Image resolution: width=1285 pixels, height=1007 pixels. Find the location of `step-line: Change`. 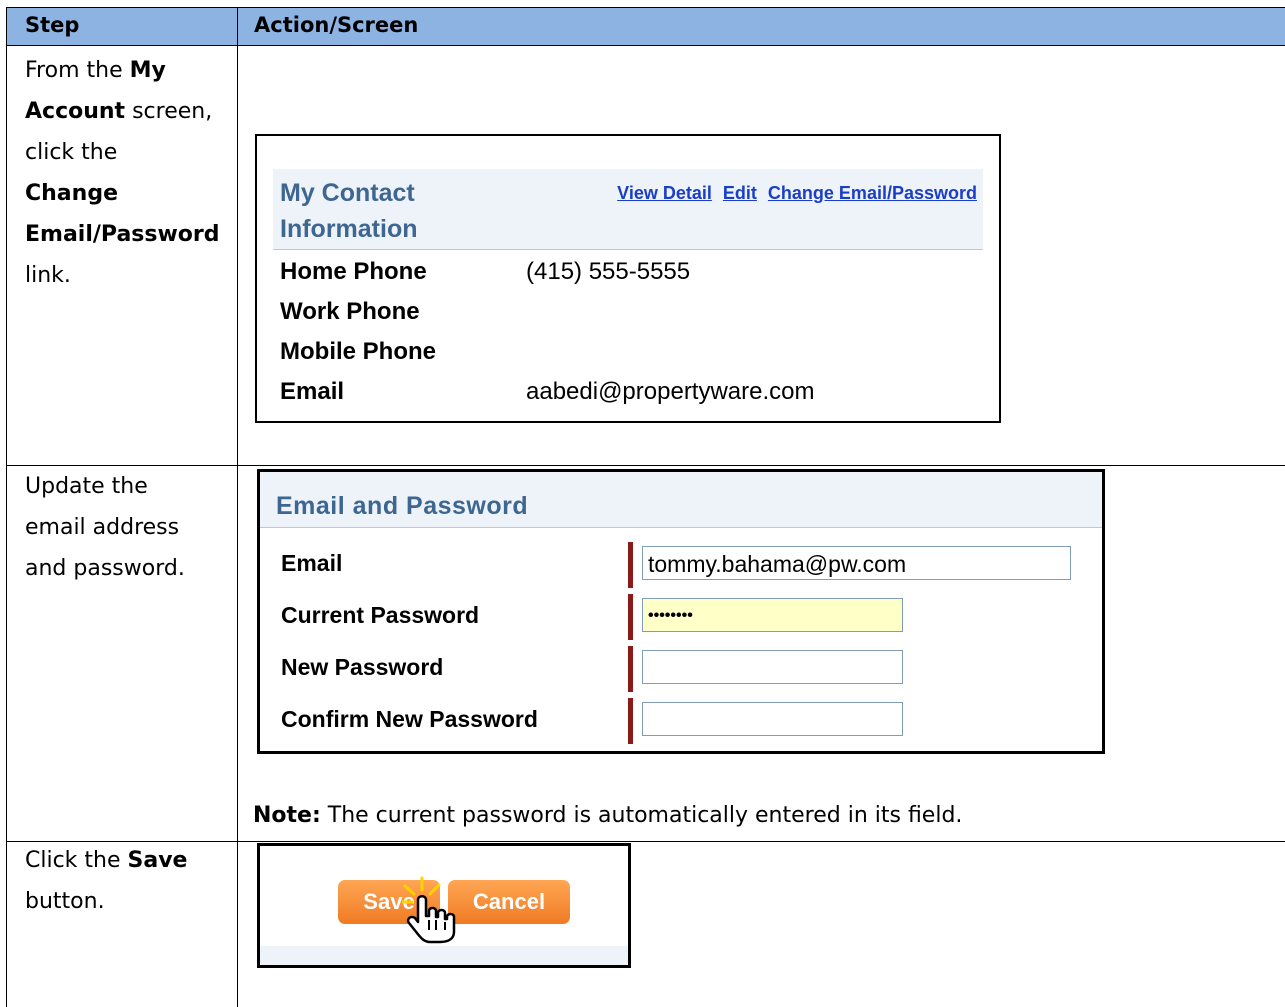

step-line: Change is located at coordinates (130, 193).